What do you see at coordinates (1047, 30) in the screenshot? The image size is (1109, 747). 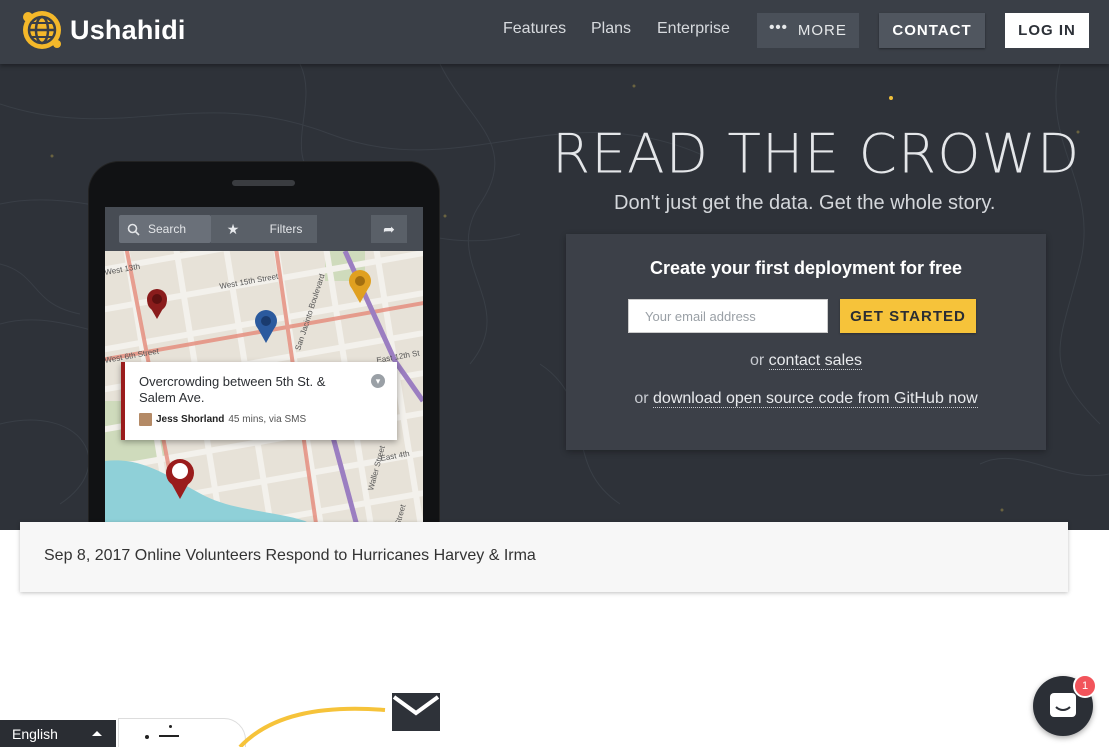 I see `login-button: LOG IN` at bounding box center [1047, 30].